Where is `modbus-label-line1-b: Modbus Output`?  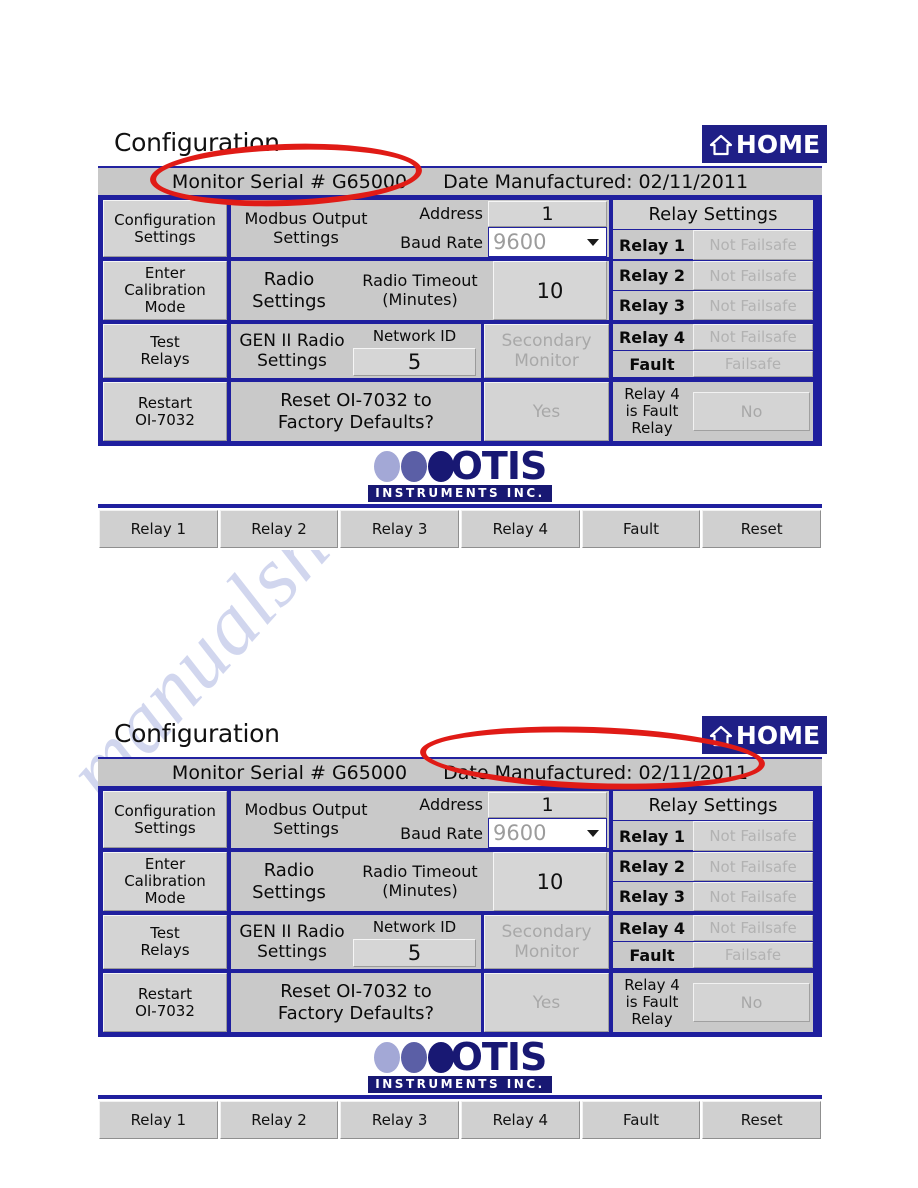 modbus-label-line1-b: Modbus Output is located at coordinates (306, 810).